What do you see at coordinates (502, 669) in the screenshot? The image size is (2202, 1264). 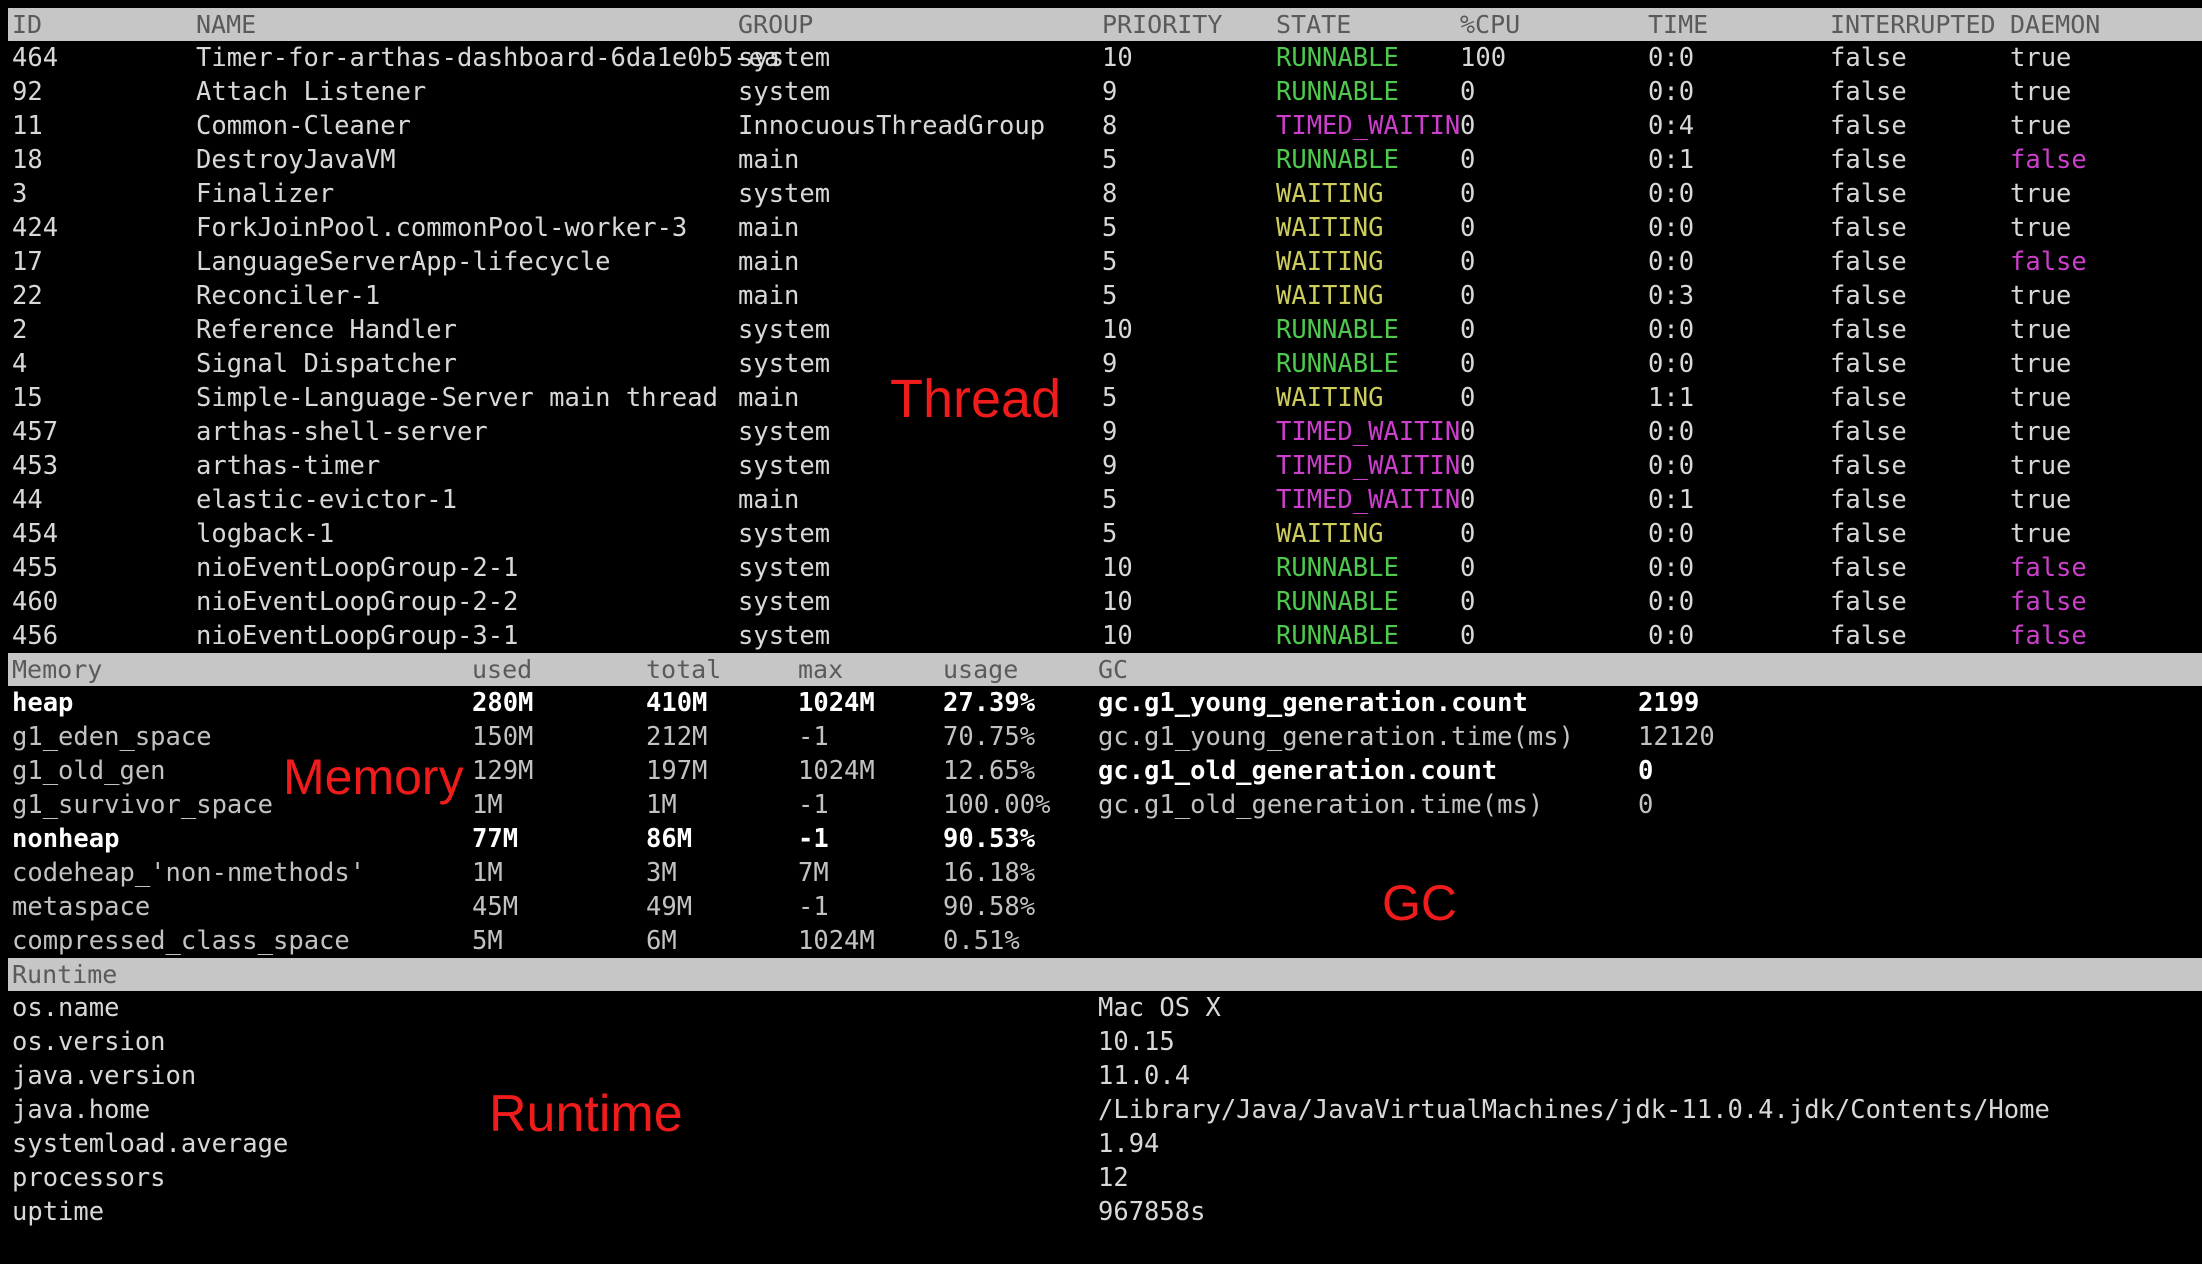 I see `column-header-used: used` at bounding box center [502, 669].